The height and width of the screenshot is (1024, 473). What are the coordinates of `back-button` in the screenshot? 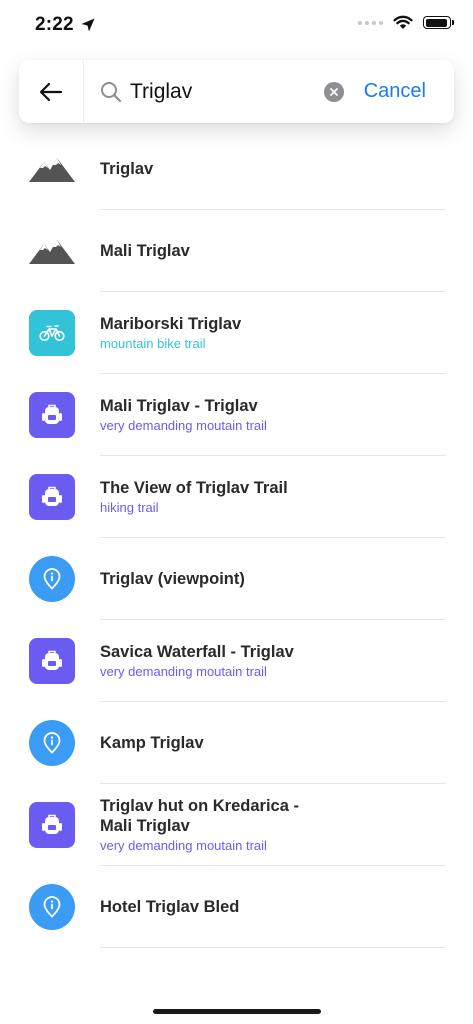 It's located at (51, 91).